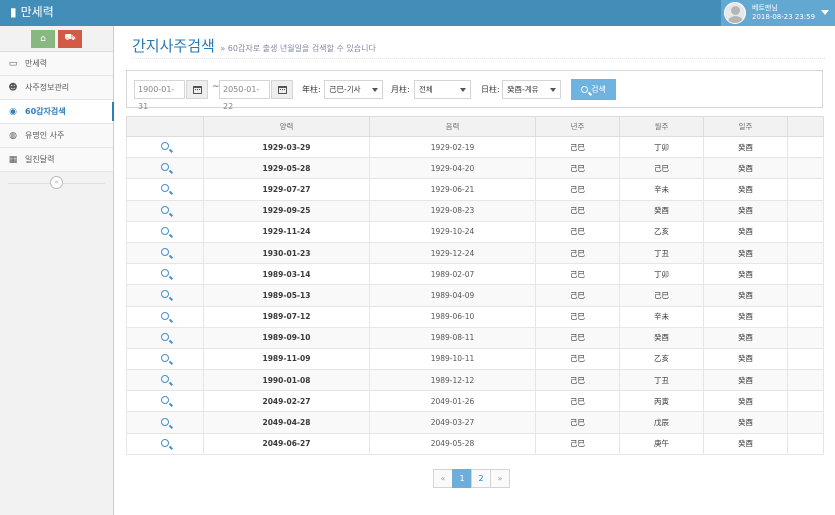 Image resolution: width=835 pixels, height=515 pixels. What do you see at coordinates (475, 274) in the screenshot?
I see `table-row: 1989-03-14 1989-02-07 己巳 丁卯 癸酉` at bounding box center [475, 274].